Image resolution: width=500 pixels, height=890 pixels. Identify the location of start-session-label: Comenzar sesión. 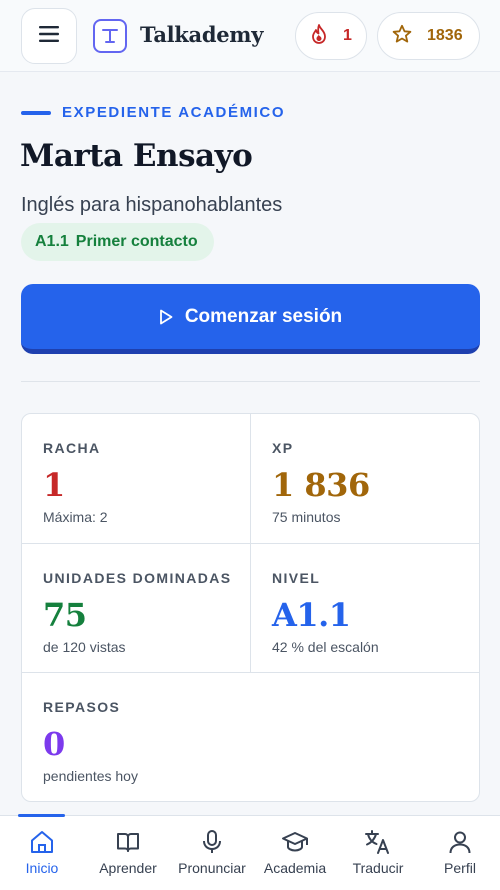
(263, 316).